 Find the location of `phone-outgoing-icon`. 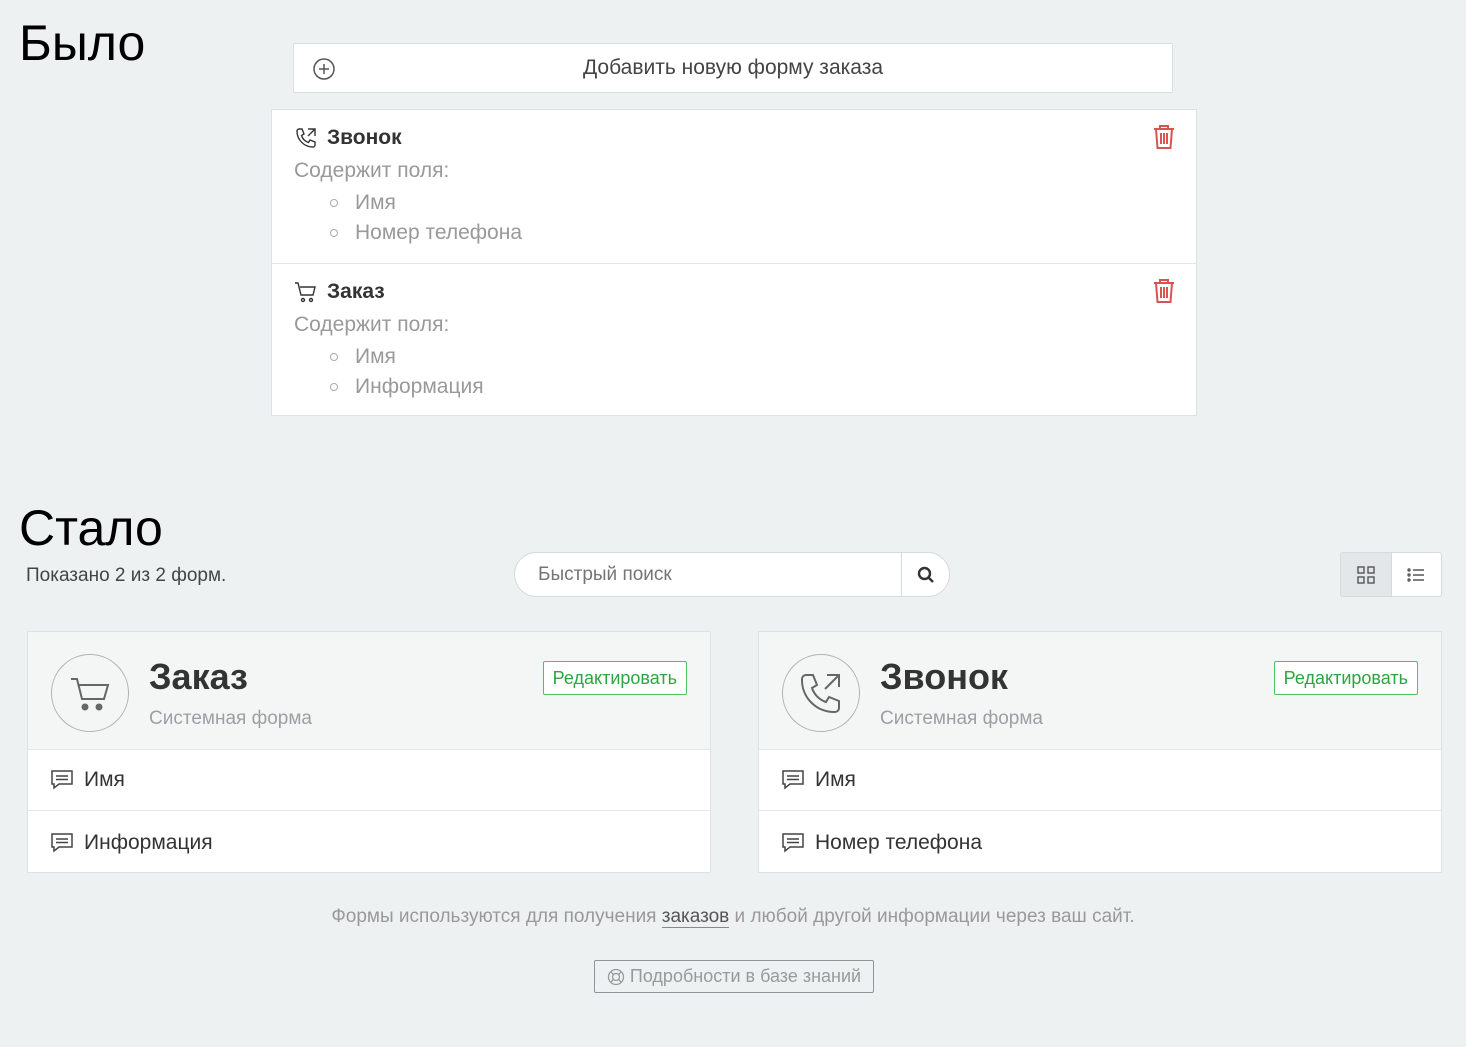

phone-outgoing-icon is located at coordinates (820, 694).